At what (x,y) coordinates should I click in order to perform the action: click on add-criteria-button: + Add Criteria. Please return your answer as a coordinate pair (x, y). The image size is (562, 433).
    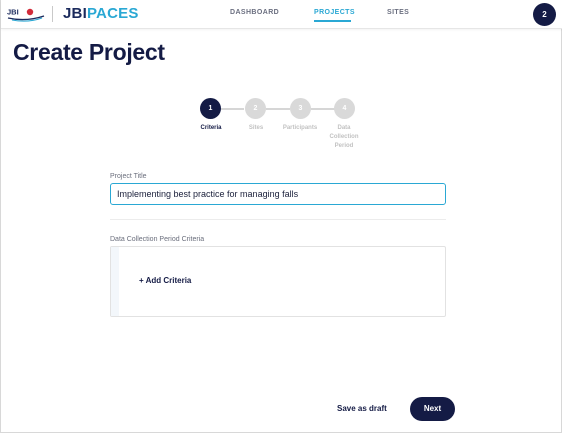
    Looking at the image, I should click on (165, 281).